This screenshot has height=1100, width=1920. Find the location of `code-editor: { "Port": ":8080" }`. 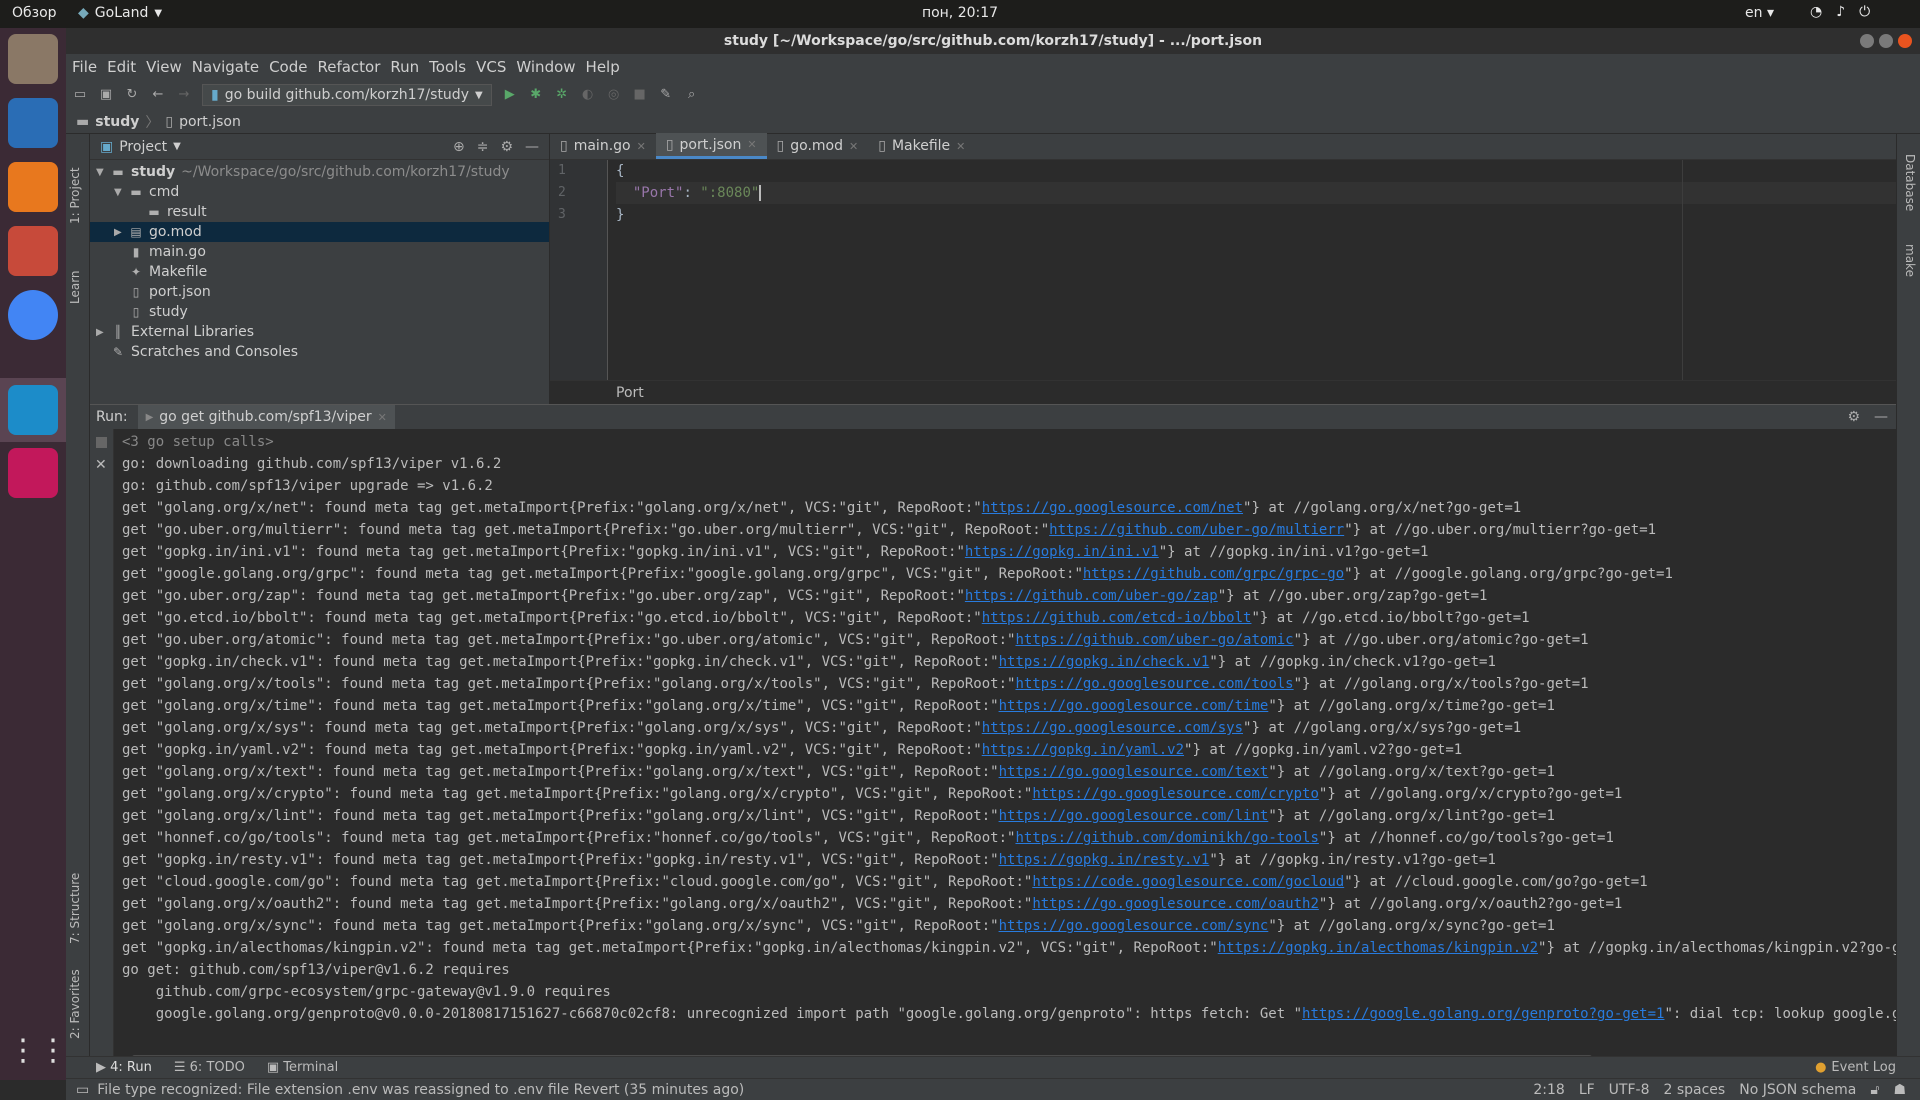

code-editor: { "Port": ":8080" } is located at coordinates (1256, 270).